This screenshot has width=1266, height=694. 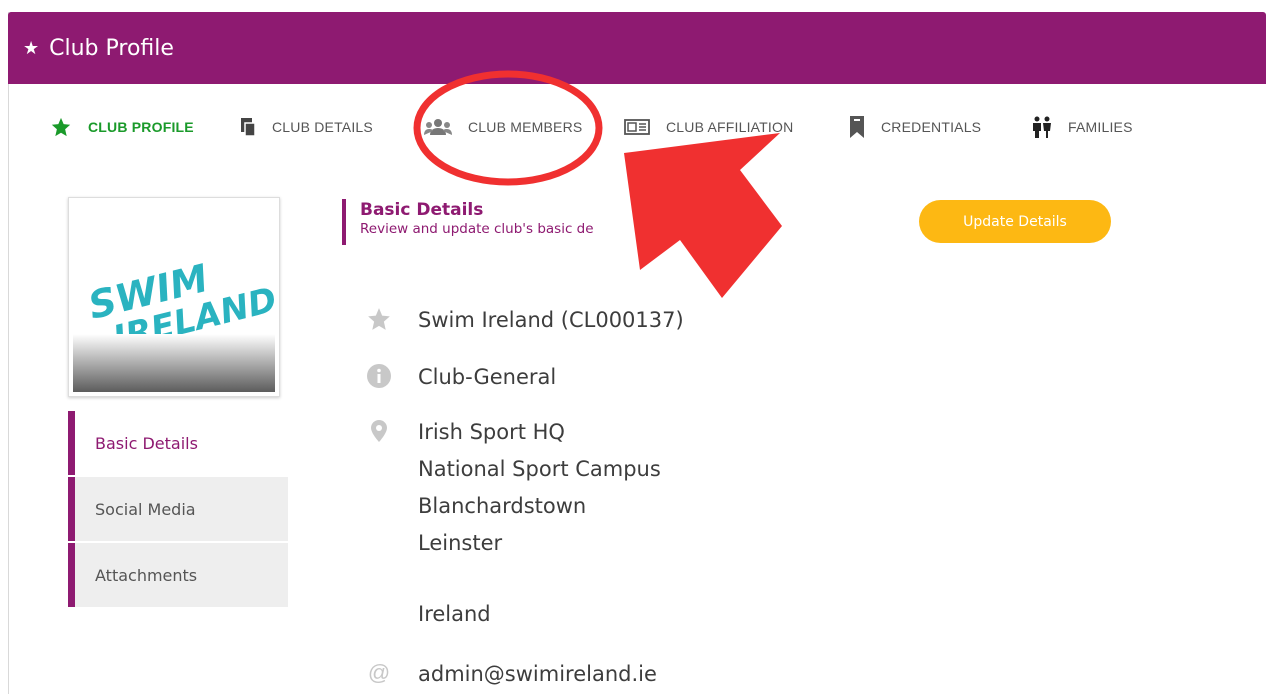 I want to click on side-nav-label: Social Media, so click(x=145, y=509).